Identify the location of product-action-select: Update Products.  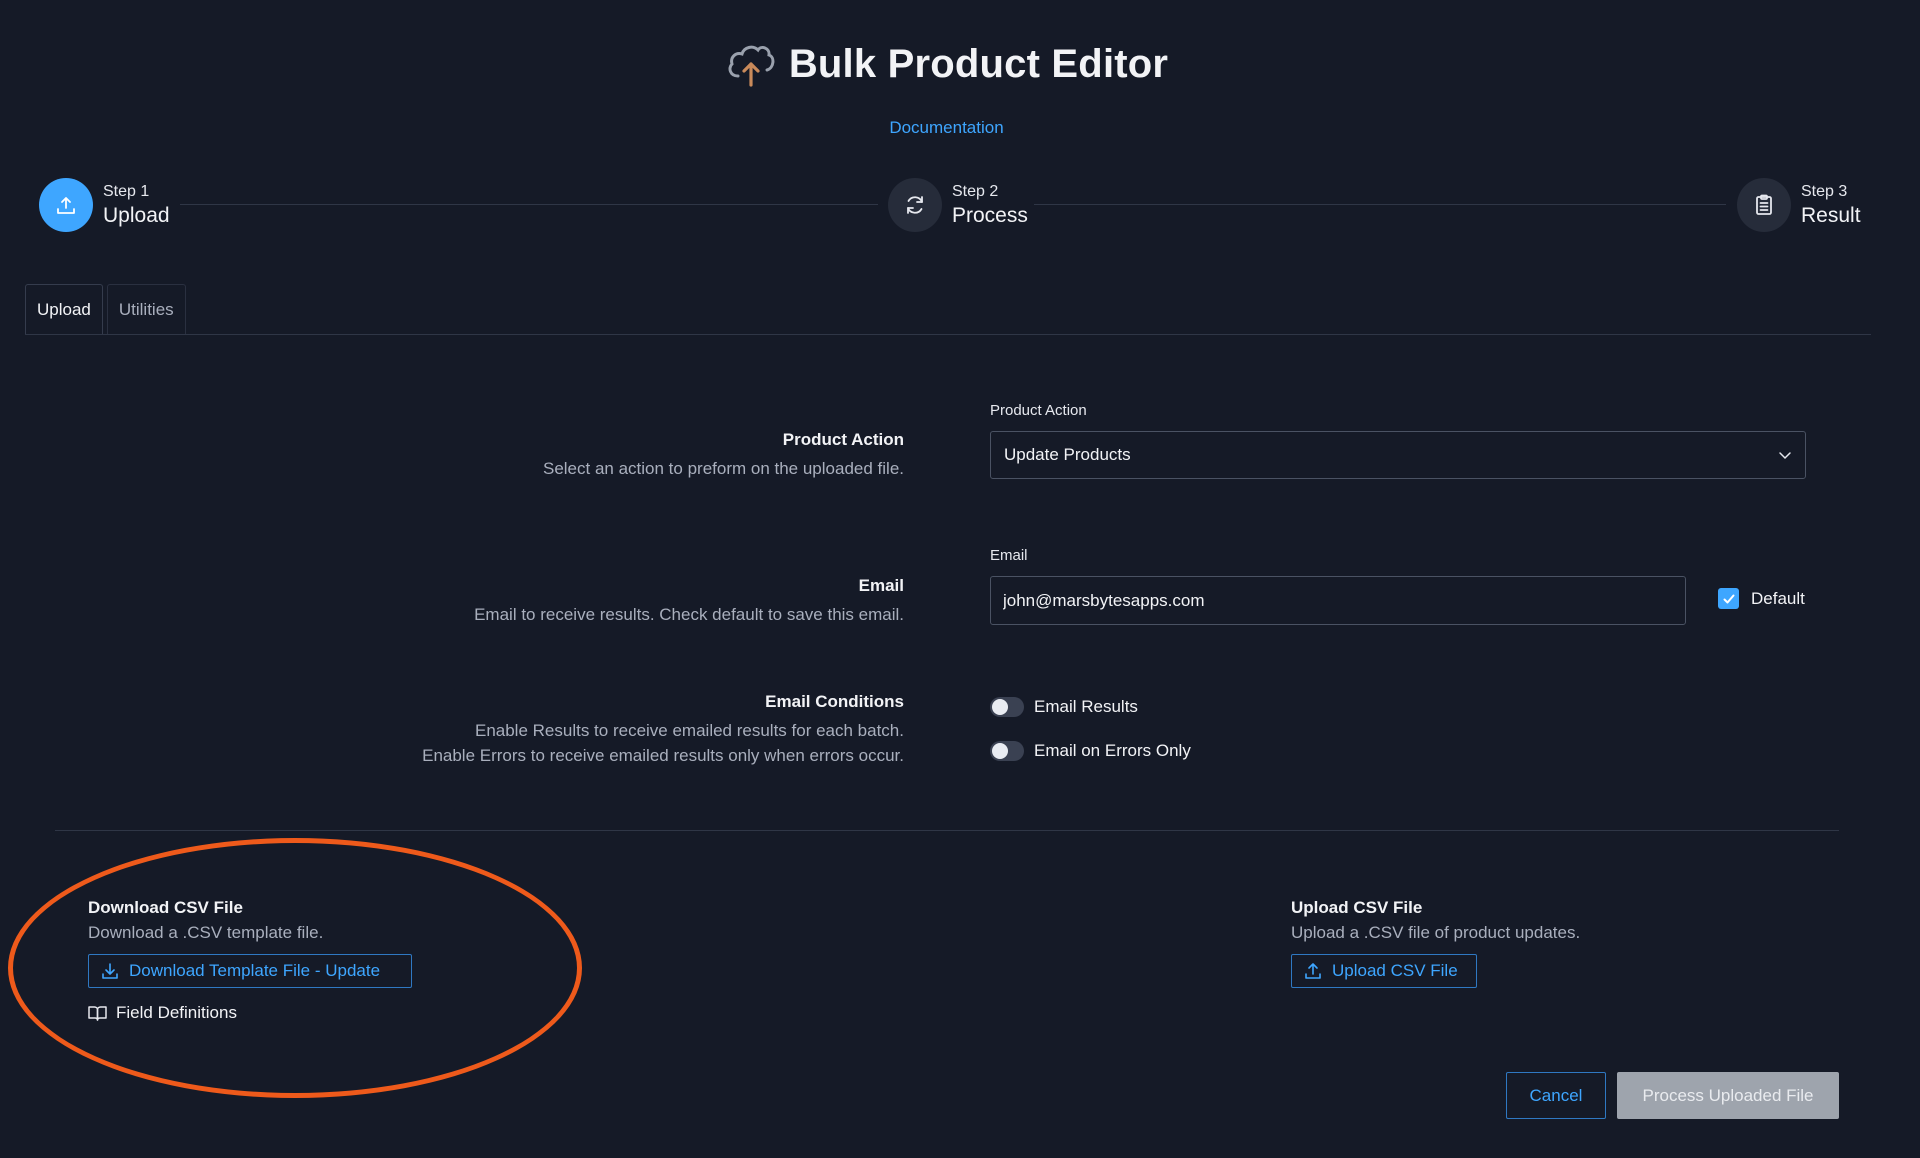
(1398, 455).